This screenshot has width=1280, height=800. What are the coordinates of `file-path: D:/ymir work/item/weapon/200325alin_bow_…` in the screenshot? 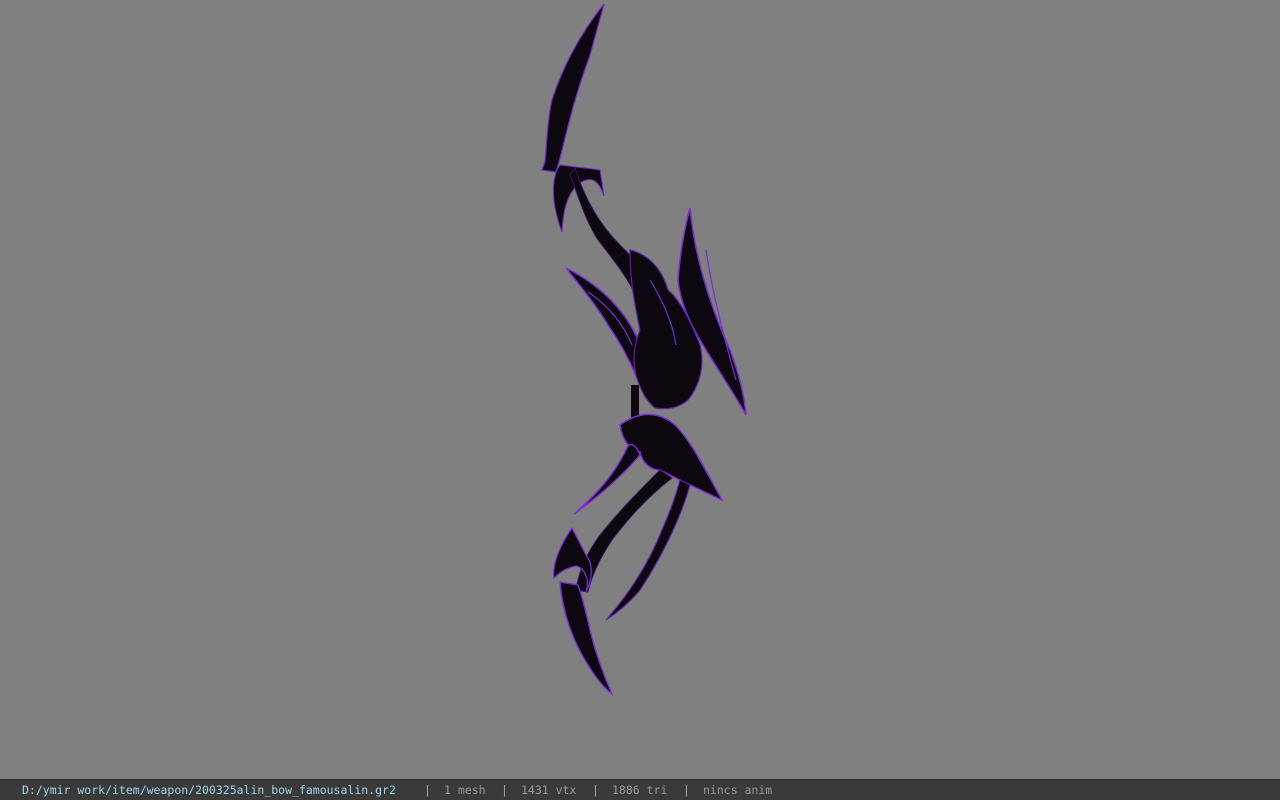 It's located at (209, 790).